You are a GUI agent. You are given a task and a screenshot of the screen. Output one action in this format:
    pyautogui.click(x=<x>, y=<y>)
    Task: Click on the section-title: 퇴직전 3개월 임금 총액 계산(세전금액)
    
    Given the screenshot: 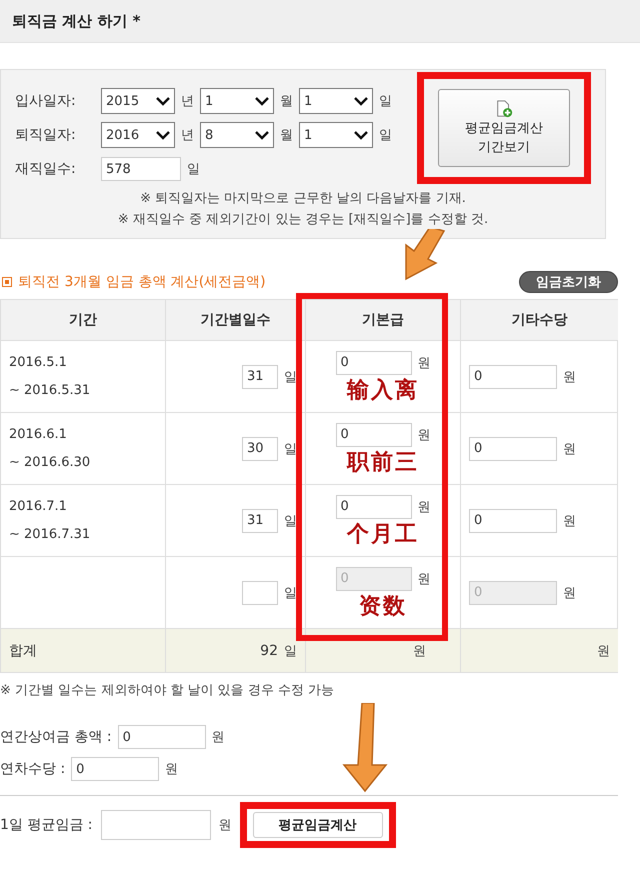 What is the action you would take?
    pyautogui.click(x=142, y=282)
    